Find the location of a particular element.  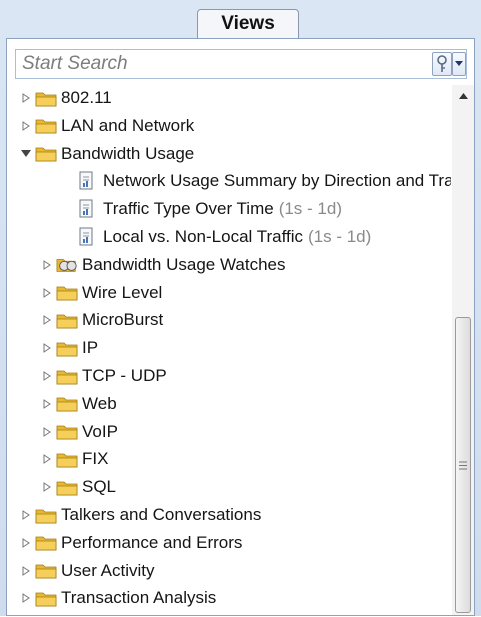

tree-folder-item: MicroBurst is located at coordinates (101, 320).